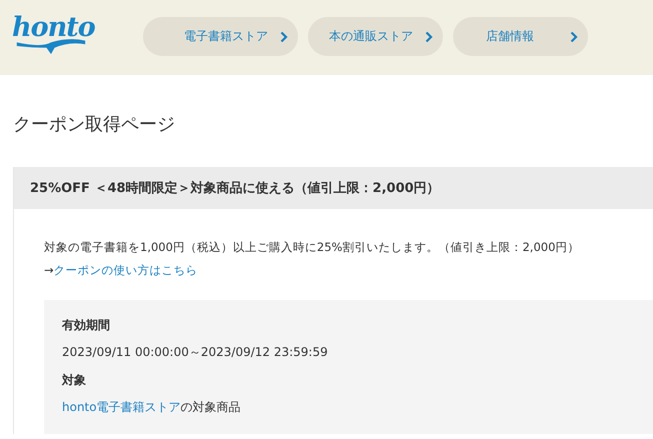 This screenshot has height=439, width=653. Describe the element at coordinates (375, 36) in the screenshot. I see `nav-button: 本の通販ストア` at that location.